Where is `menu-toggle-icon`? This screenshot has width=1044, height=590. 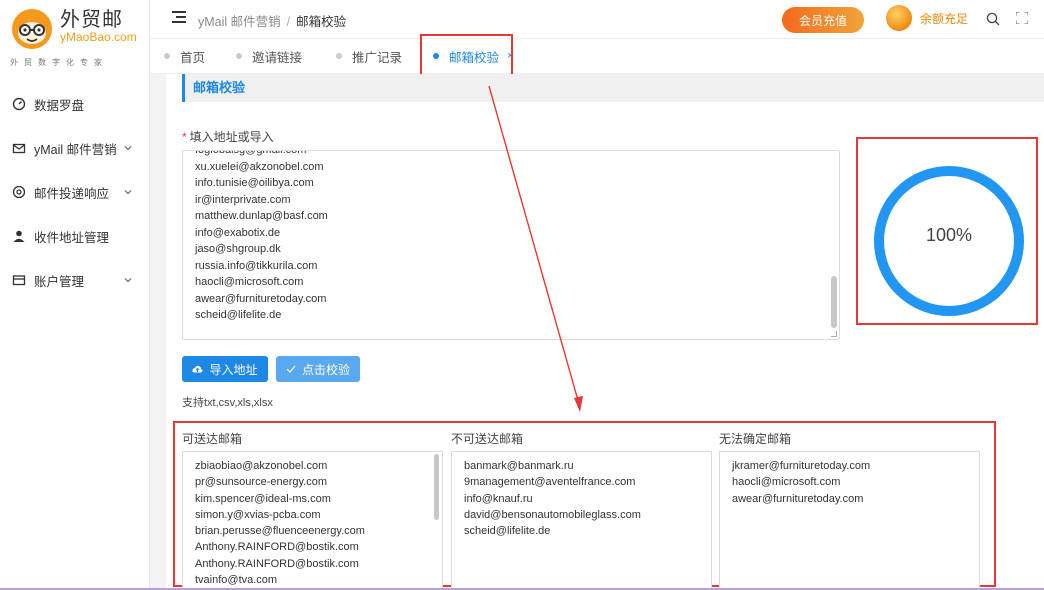
menu-toggle-icon is located at coordinates (179, 17).